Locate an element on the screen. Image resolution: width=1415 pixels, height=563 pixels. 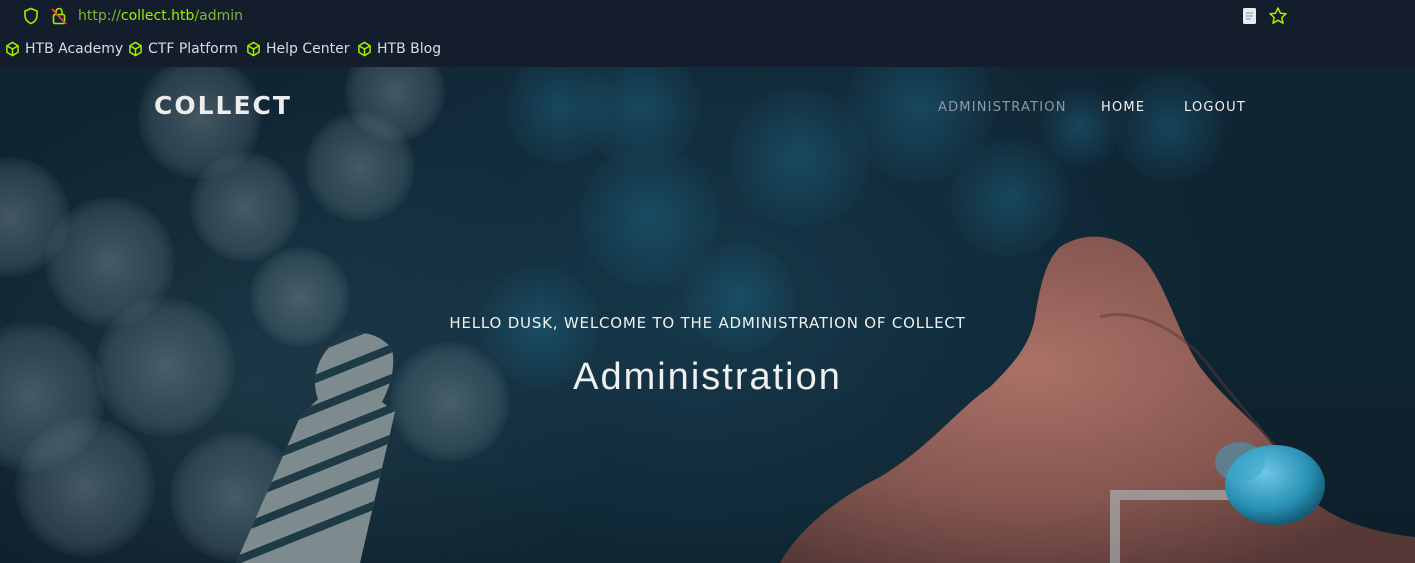
nav-home: HOME is located at coordinates (1123, 107).